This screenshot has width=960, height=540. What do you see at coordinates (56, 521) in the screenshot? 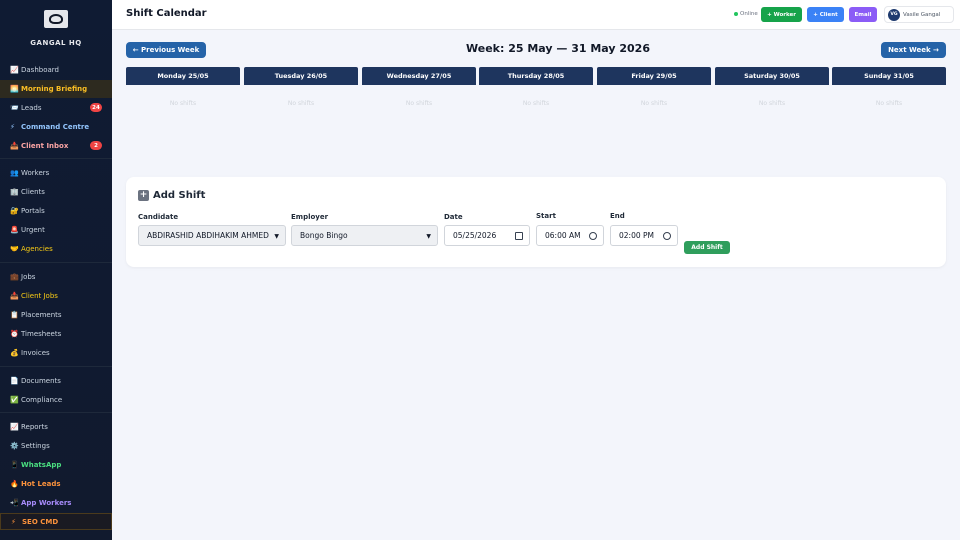
I see `sidebar-item-seo-cmd: ⚡ SEO CMD` at bounding box center [56, 521].